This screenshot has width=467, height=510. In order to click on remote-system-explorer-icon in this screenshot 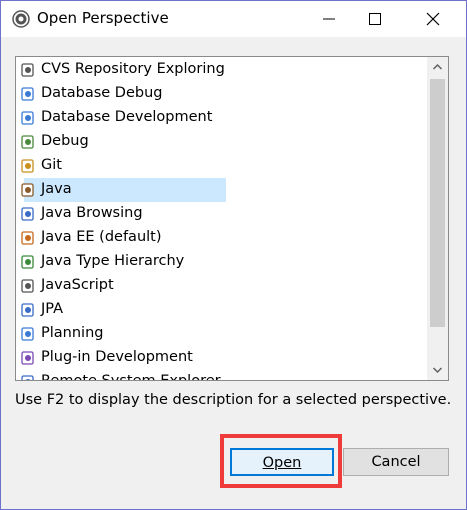, I will do `click(27, 377)`.